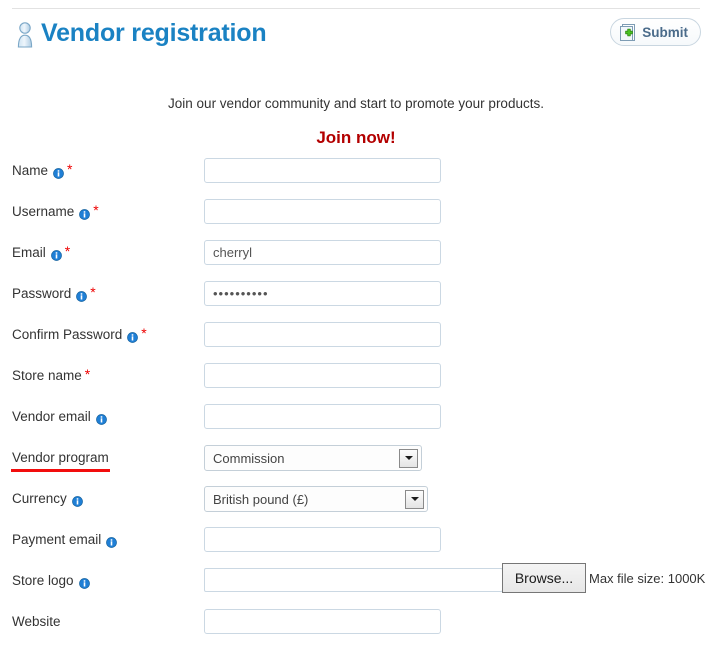 This screenshot has height=650, width=712. Describe the element at coordinates (47, 375) in the screenshot. I see `label-text: Store name` at that location.